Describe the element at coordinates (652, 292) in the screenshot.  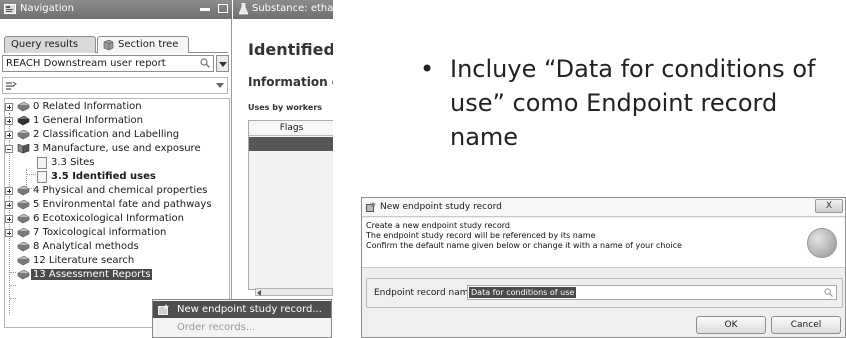
I see `endpoint-record-name-input: Data for conditions of use` at that location.